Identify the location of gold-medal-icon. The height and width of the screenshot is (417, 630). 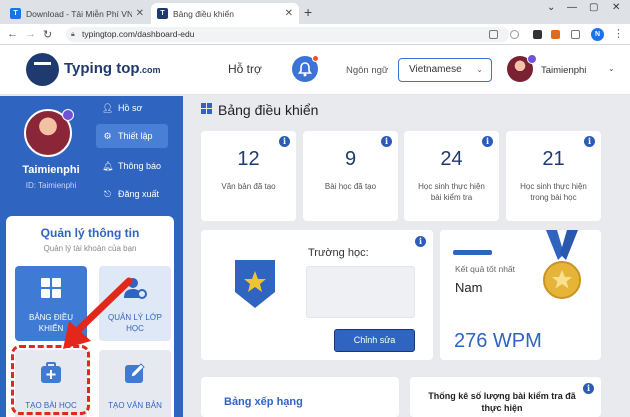
(562, 264).